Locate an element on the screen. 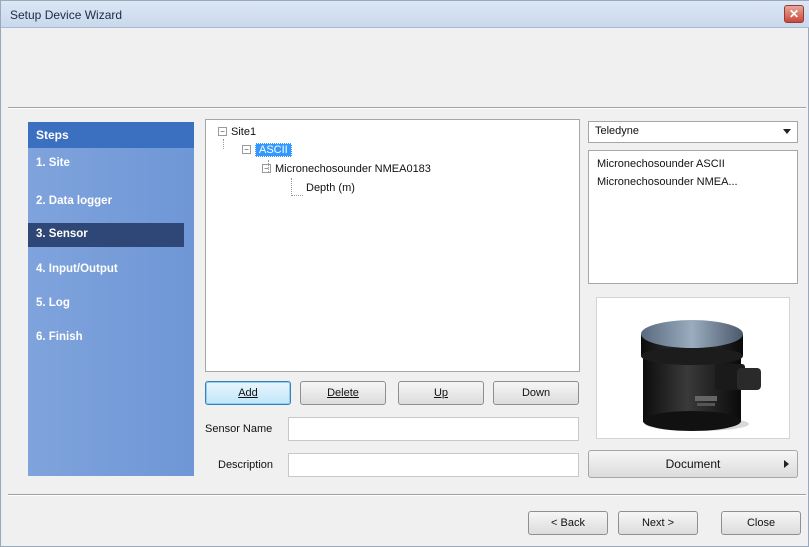 The width and height of the screenshot is (809, 547). delete-button: Delete is located at coordinates (343, 393).